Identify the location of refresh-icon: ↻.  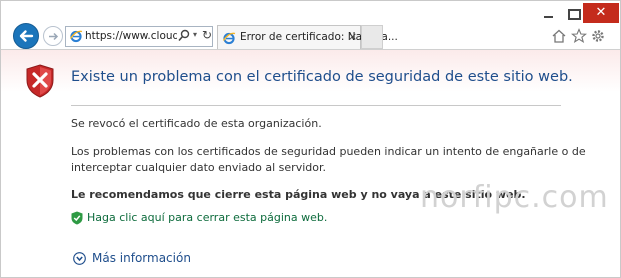
(207, 35).